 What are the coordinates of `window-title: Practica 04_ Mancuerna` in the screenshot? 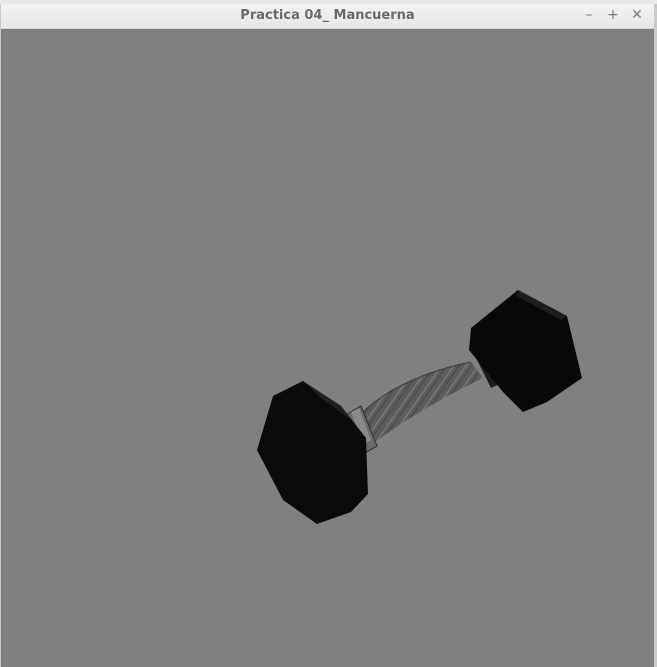 It's located at (327, 15).